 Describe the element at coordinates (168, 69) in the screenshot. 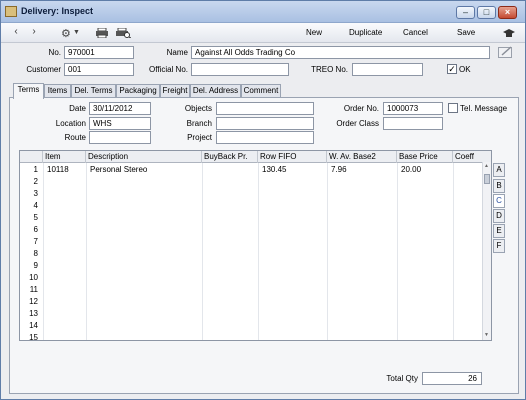

I see `official-no-label: Official No.` at that location.